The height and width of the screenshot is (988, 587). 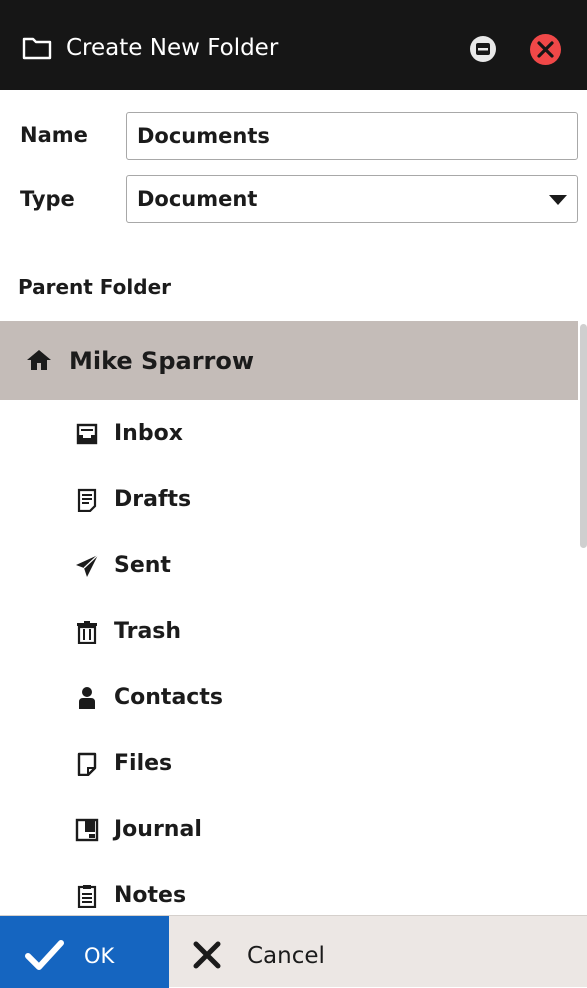 What do you see at coordinates (289, 360) in the screenshot?
I see `tree-item-mike-sparrow: Mike Sparrow` at bounding box center [289, 360].